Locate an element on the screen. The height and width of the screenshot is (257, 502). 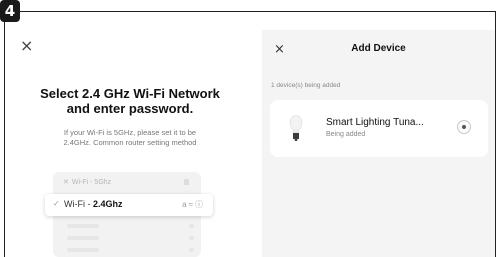
info-icon: ⓘ is located at coordinates (200, 204).